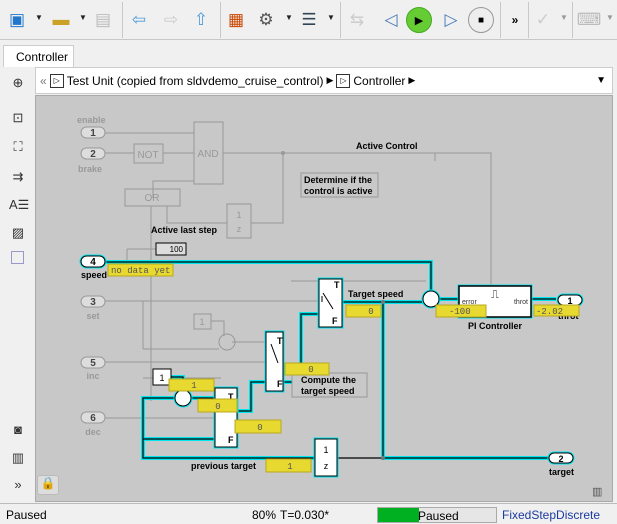  Describe the element at coordinates (357, 20) in the screenshot. I see `step-back-config-icon: ⇆` at that location.